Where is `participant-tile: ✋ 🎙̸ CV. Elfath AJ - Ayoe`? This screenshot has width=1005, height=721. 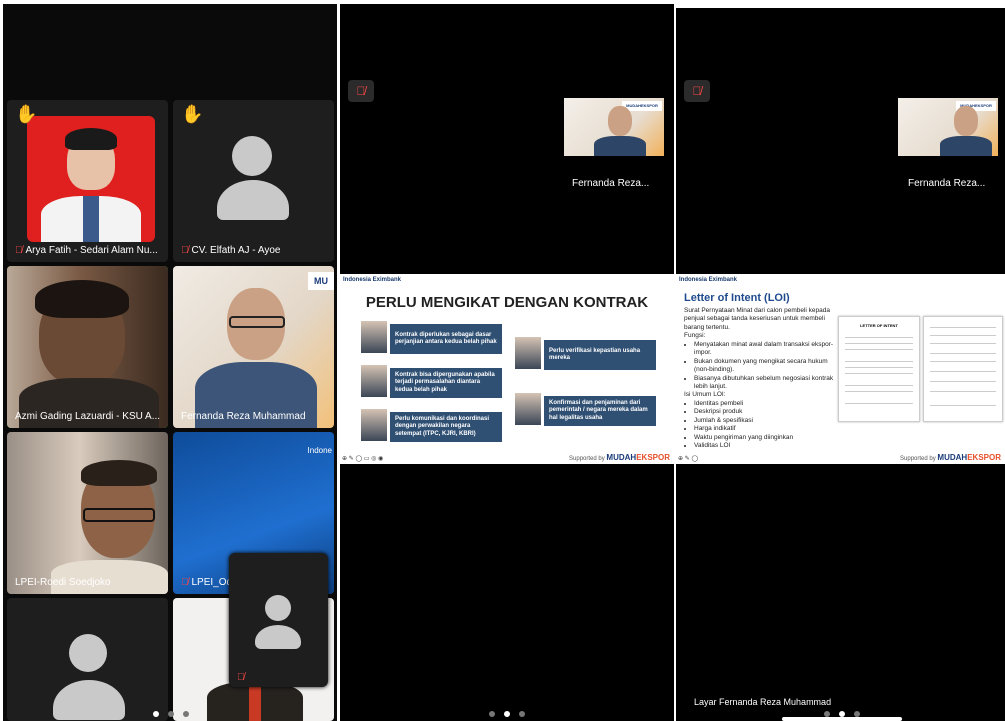 participant-tile: ✋ 🎙̸ CV. Elfath AJ - Ayoe is located at coordinates (253, 181).